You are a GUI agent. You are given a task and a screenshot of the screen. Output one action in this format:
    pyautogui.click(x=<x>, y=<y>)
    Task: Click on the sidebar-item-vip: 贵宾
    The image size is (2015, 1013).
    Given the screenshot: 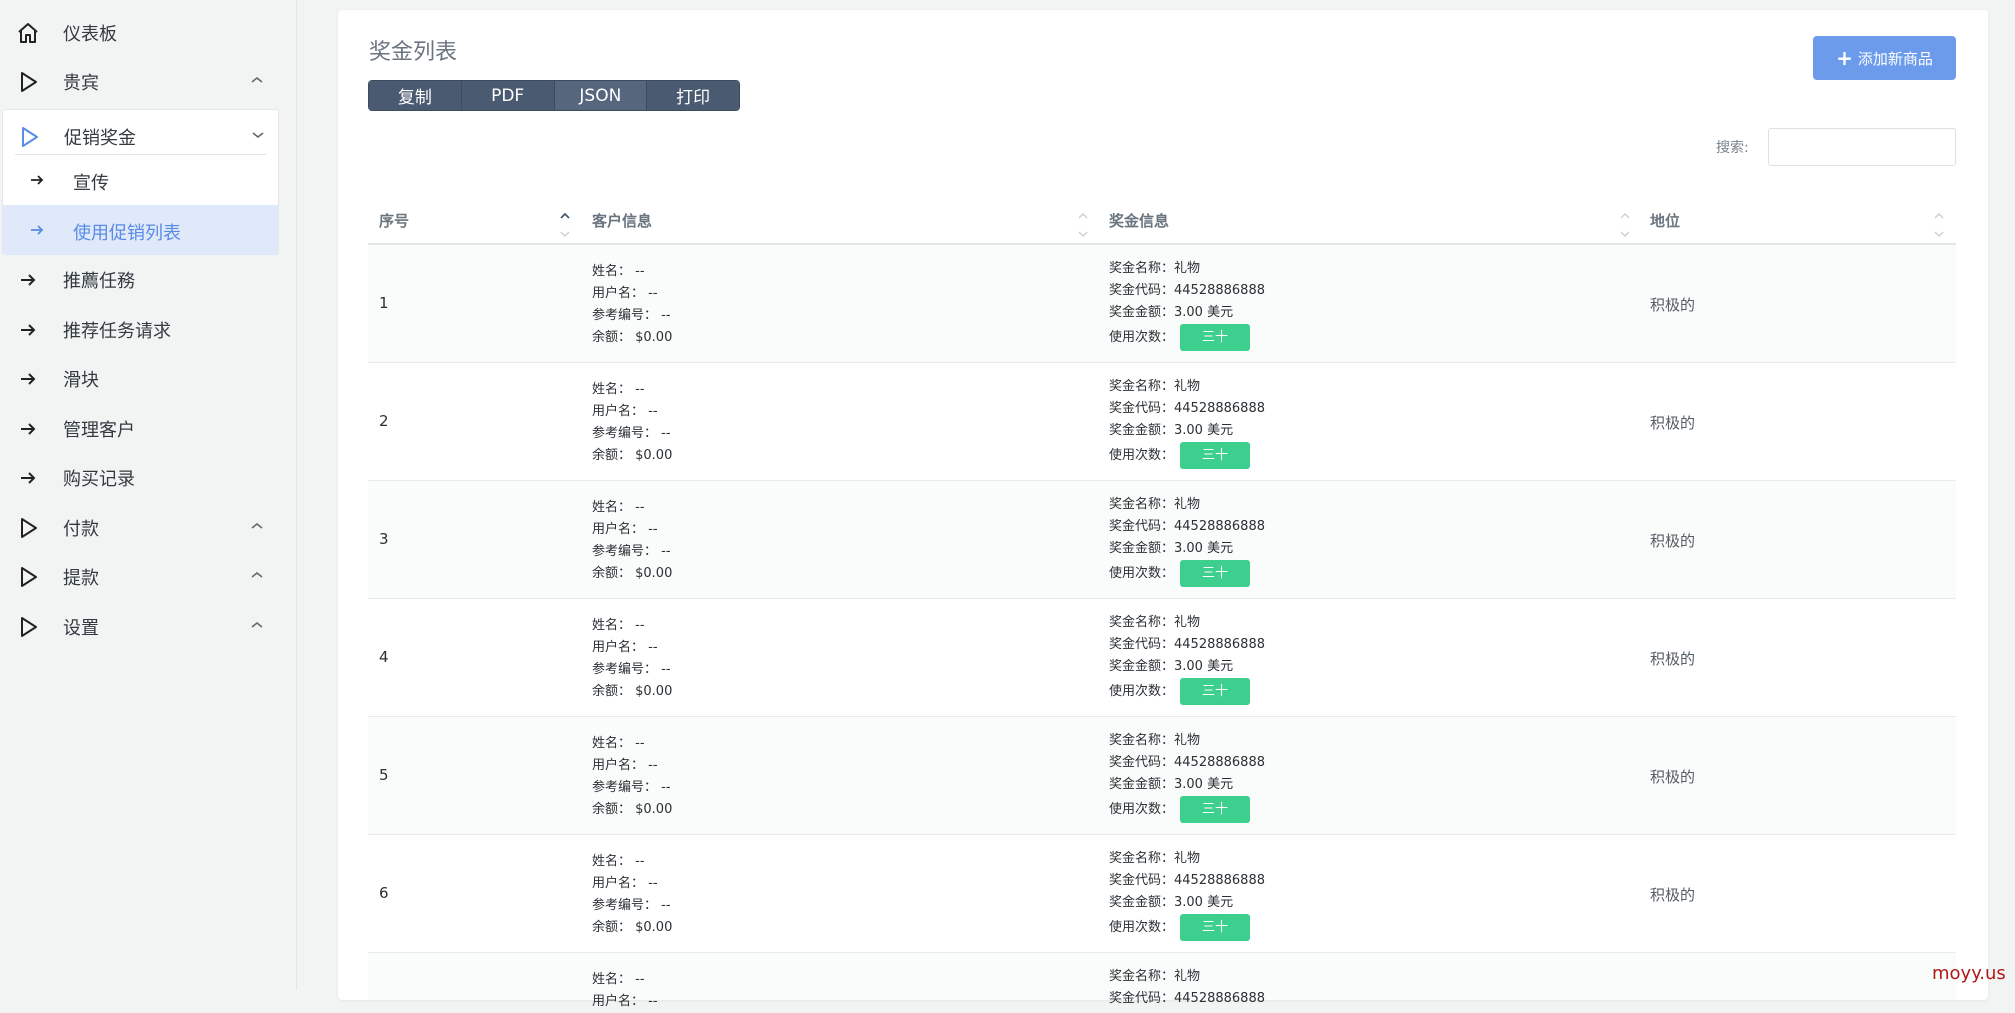 What is the action you would take?
    pyautogui.click(x=140, y=80)
    